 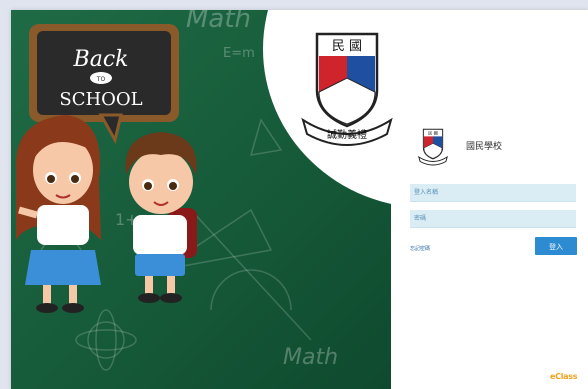 I want to click on chalkboard-back-text: Back, so click(x=101, y=59).